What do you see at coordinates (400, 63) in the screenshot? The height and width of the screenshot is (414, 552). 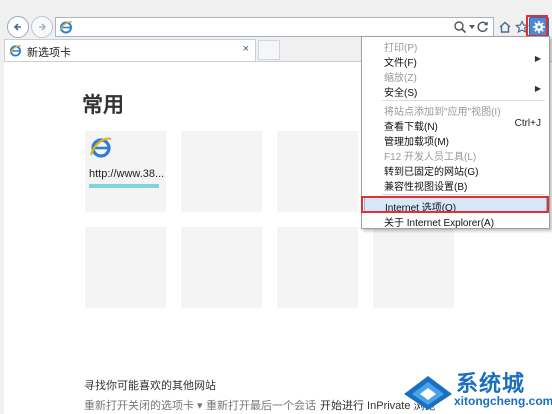 I see `menu-label: 文件(F)` at bounding box center [400, 63].